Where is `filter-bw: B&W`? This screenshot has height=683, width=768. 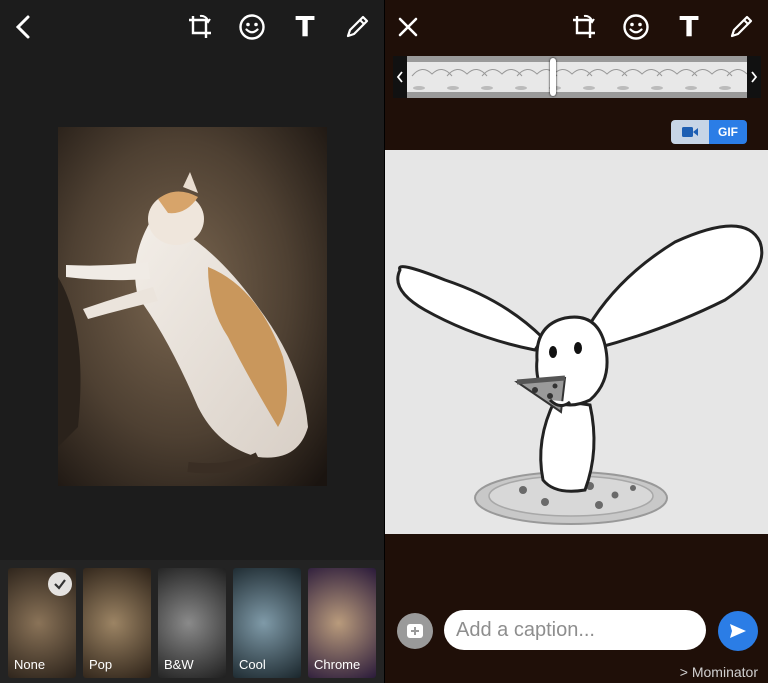 filter-bw: B&W is located at coordinates (192, 623).